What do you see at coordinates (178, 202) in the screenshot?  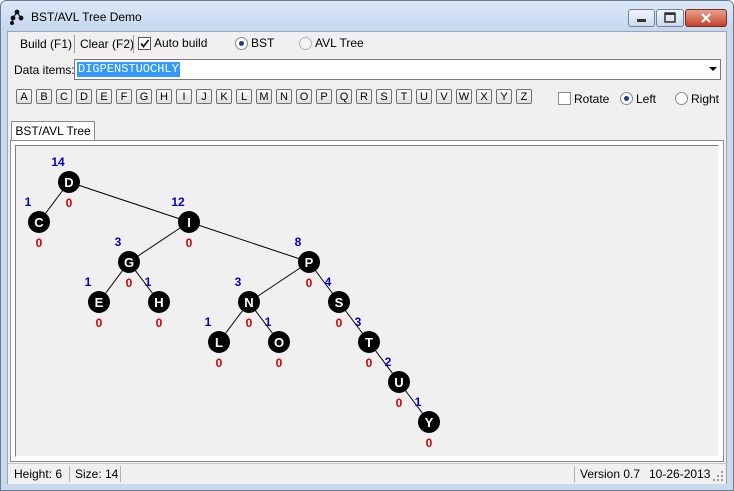 I see `tree-node-size: 12` at bounding box center [178, 202].